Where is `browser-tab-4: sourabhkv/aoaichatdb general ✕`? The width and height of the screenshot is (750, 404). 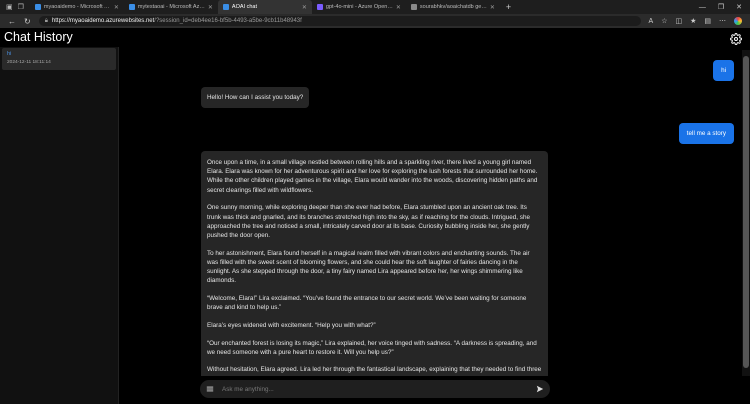
browser-tab-4: sourabhkv/aoaichatdb general ✕ is located at coordinates (453, 7).